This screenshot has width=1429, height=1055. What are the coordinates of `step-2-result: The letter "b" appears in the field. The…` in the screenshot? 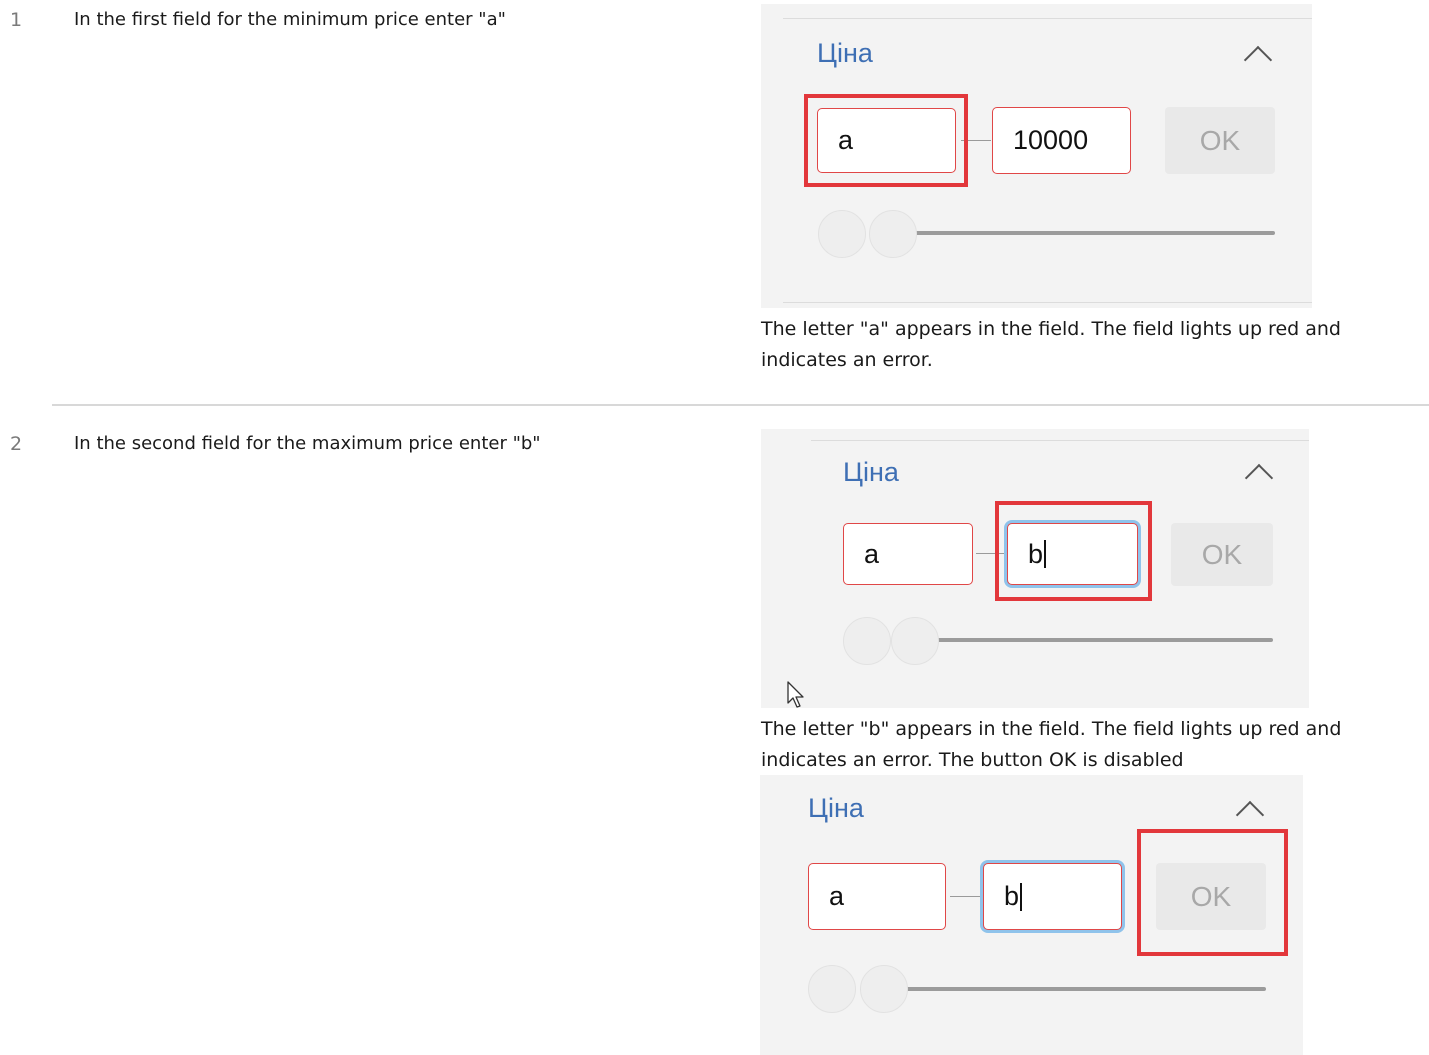 It's located at (1051, 744).